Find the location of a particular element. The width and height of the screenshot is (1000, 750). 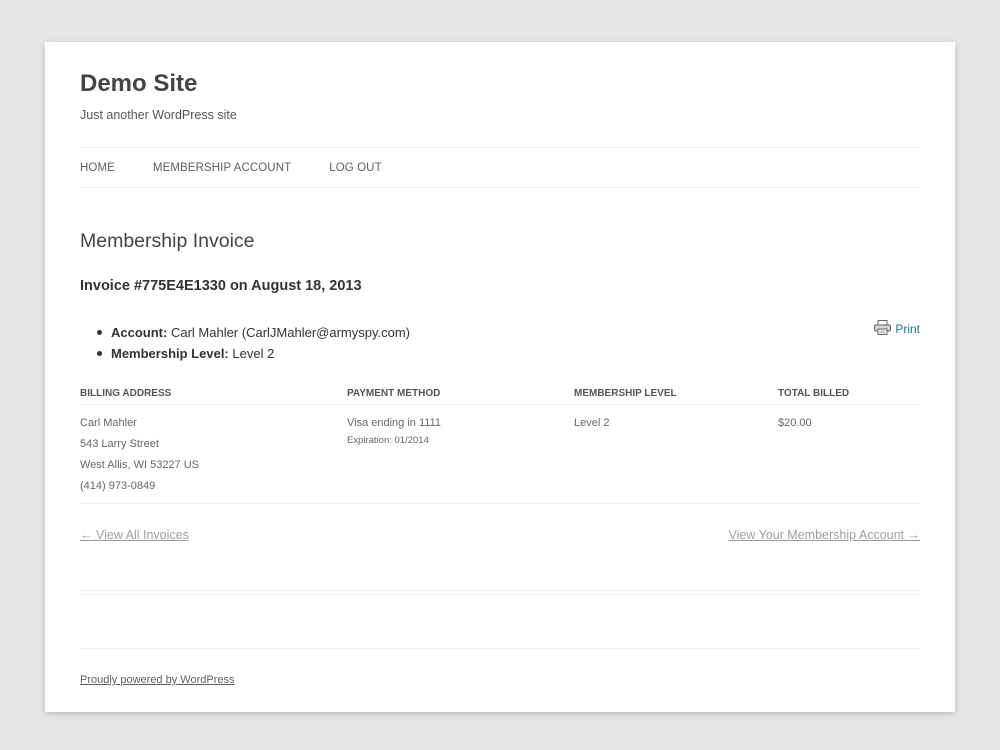

account-label: Account: is located at coordinates (139, 332).